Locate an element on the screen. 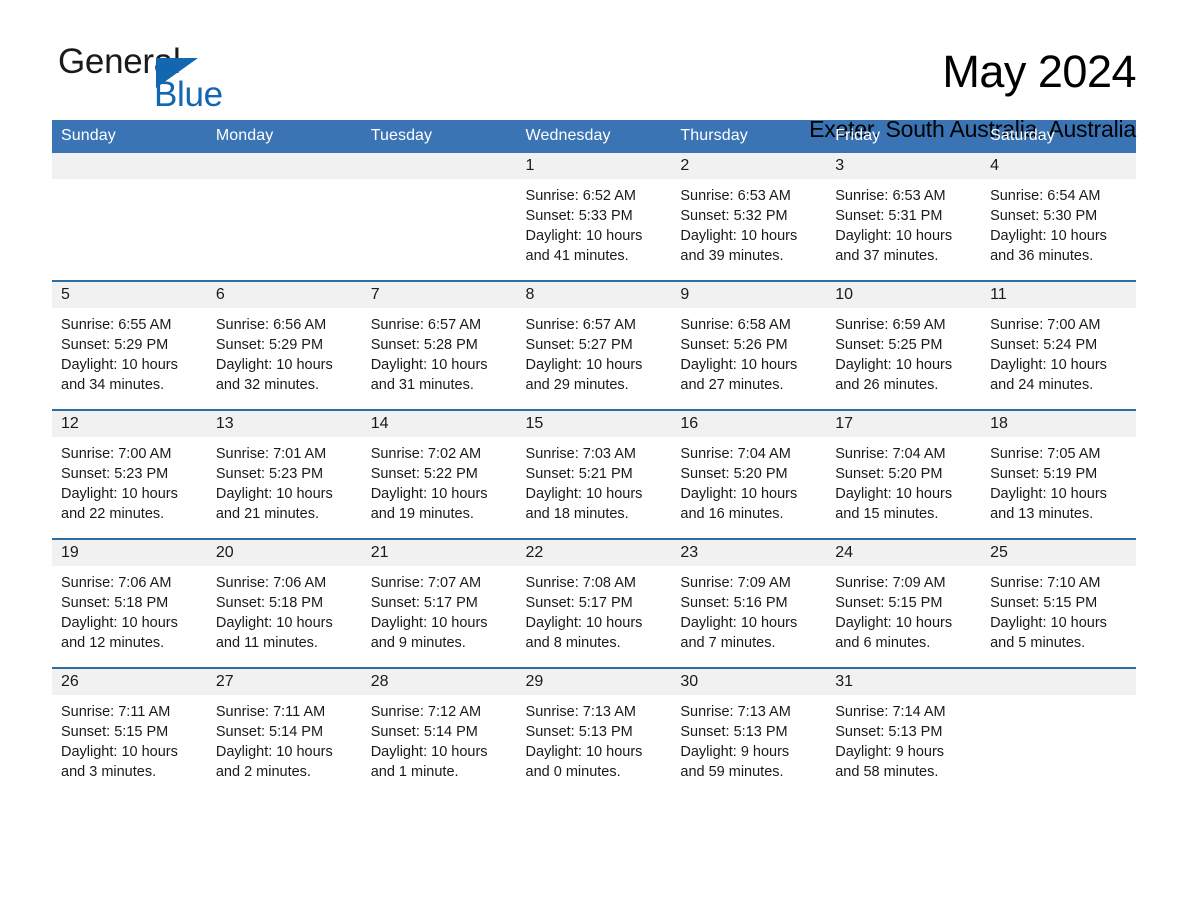 The height and width of the screenshot is (918, 1188). day-number-cell: 17 is located at coordinates (904, 424).